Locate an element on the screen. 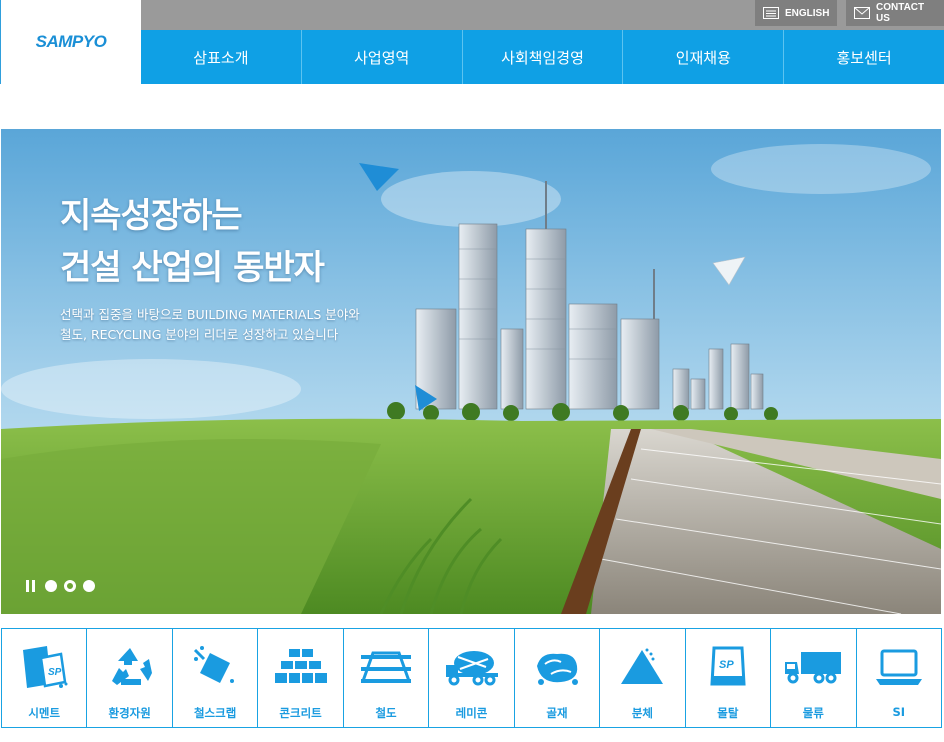 The height and width of the screenshot is (742, 944). category-label: 철도 is located at coordinates (386, 713).